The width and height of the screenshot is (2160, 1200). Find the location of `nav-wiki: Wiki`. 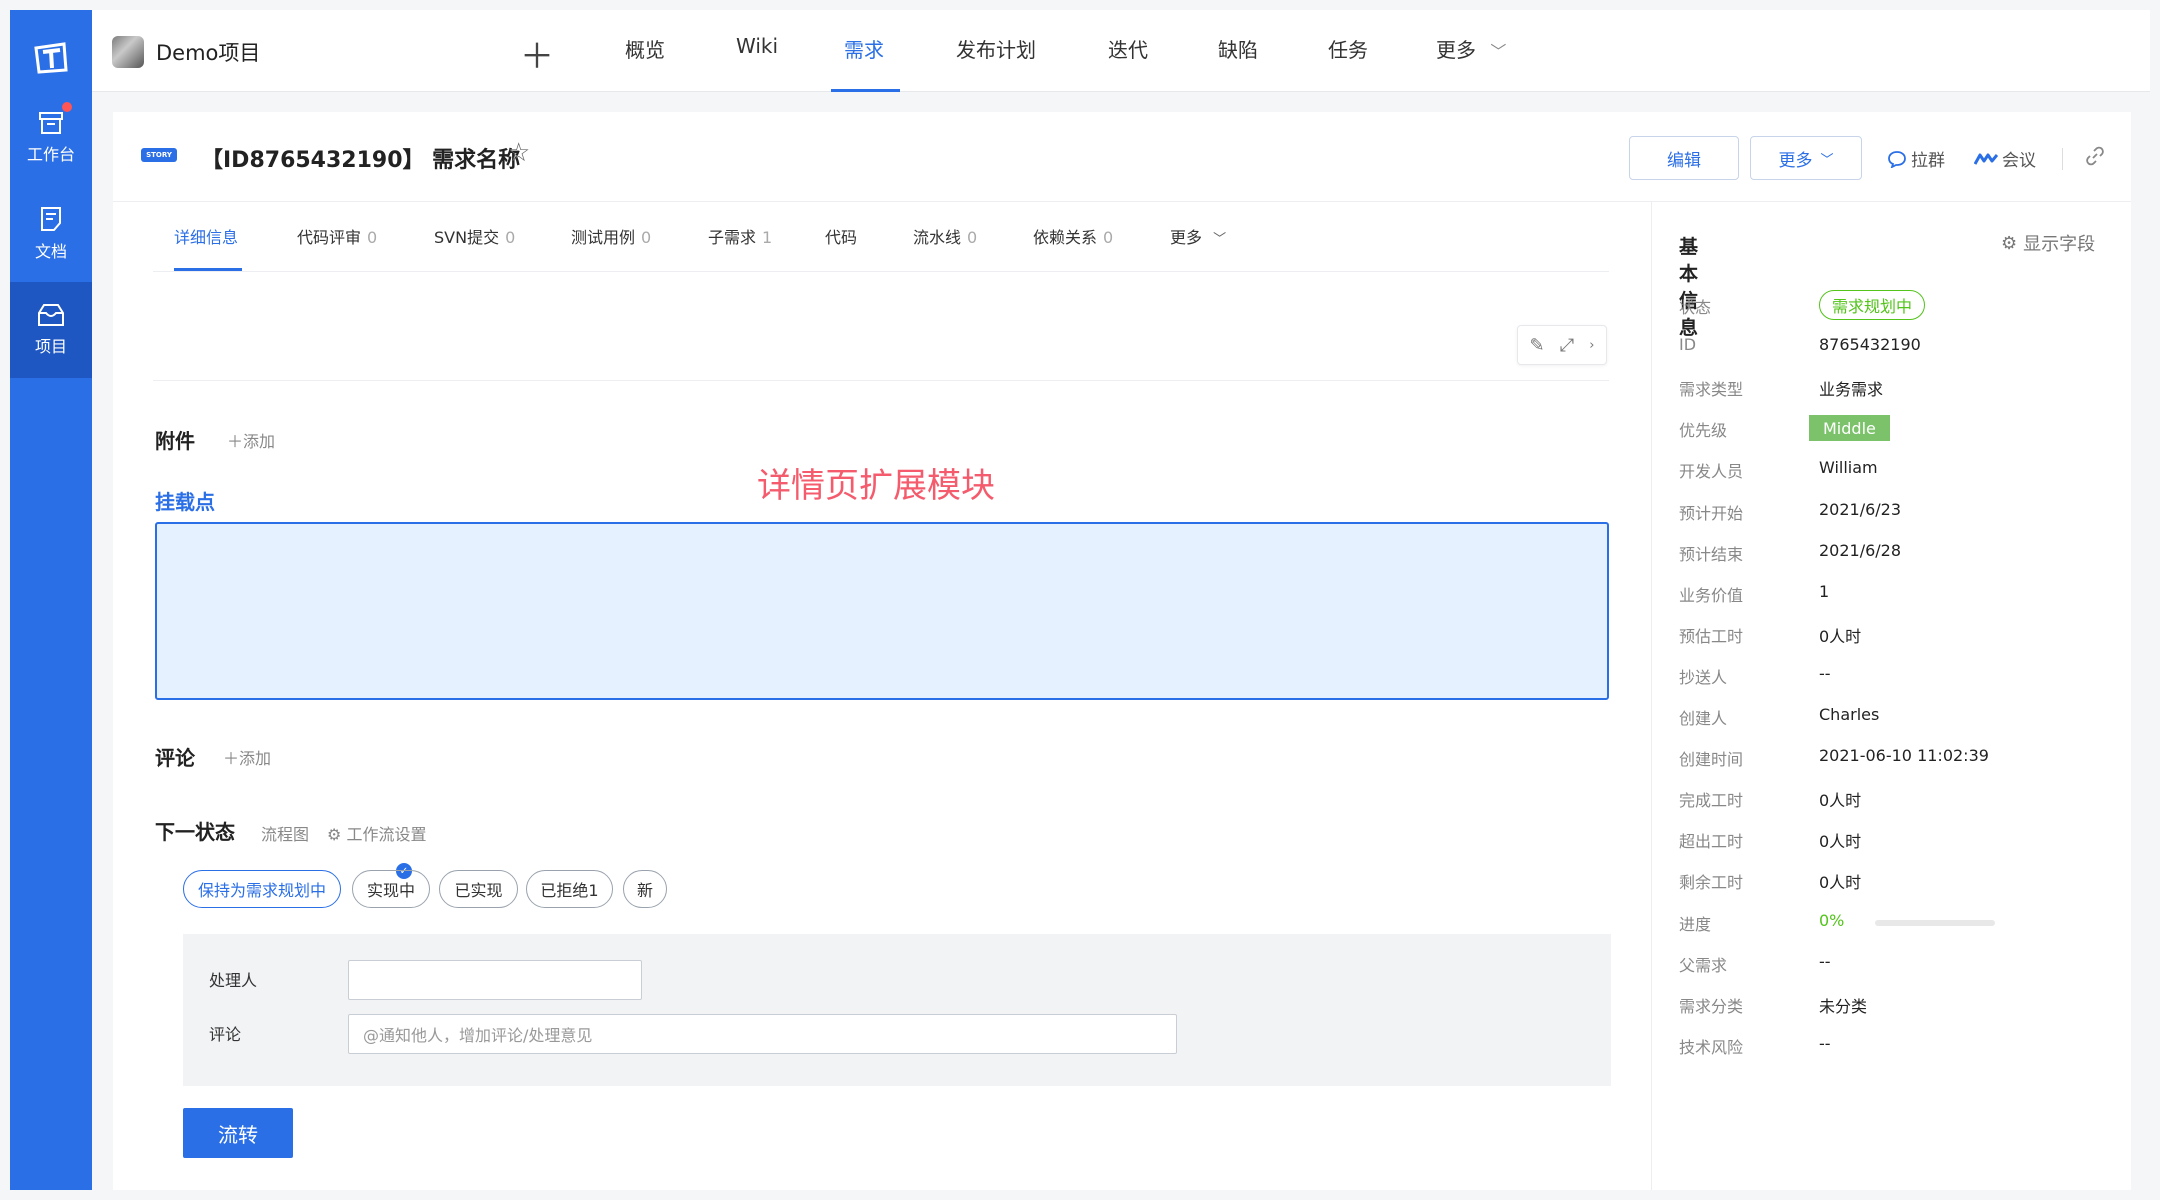

nav-wiki: Wiki is located at coordinates (757, 46).